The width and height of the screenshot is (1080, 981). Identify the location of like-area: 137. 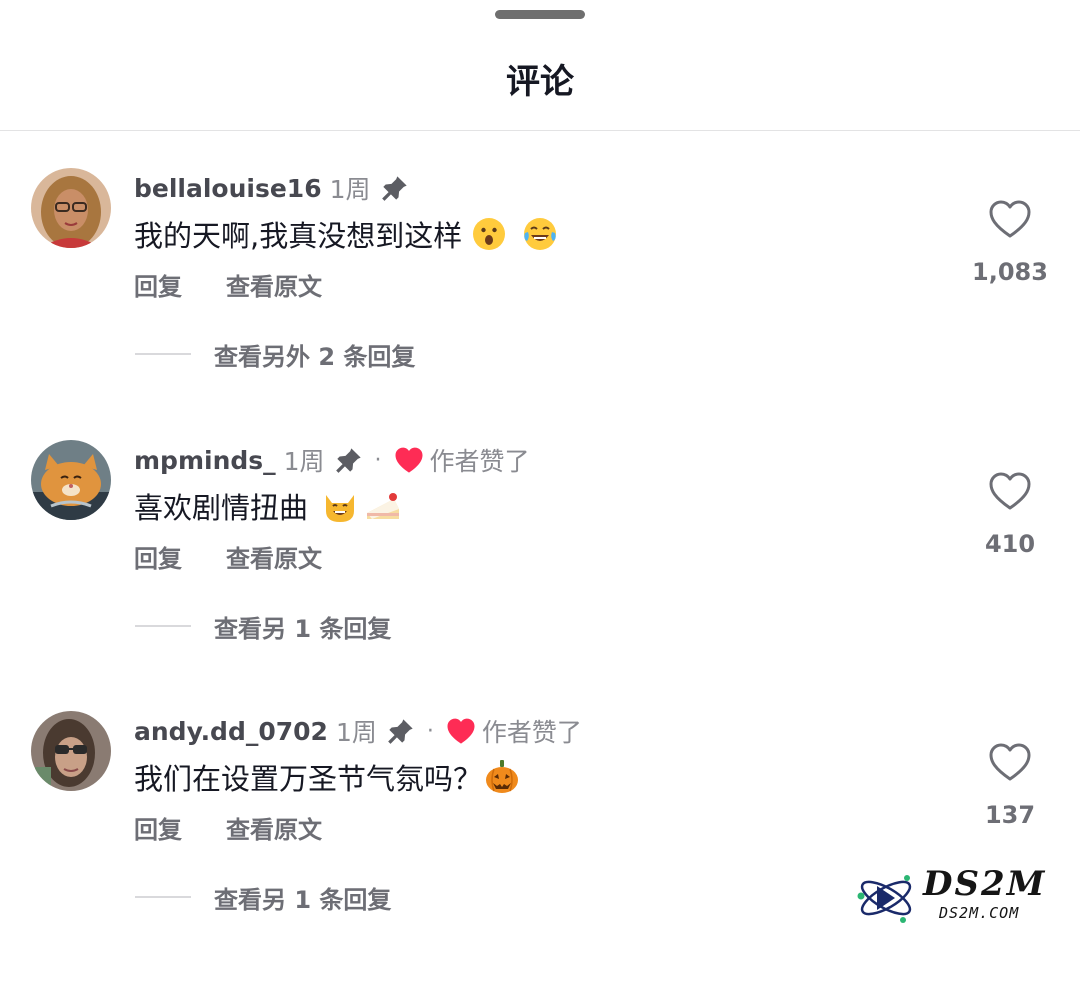
(1010, 786).